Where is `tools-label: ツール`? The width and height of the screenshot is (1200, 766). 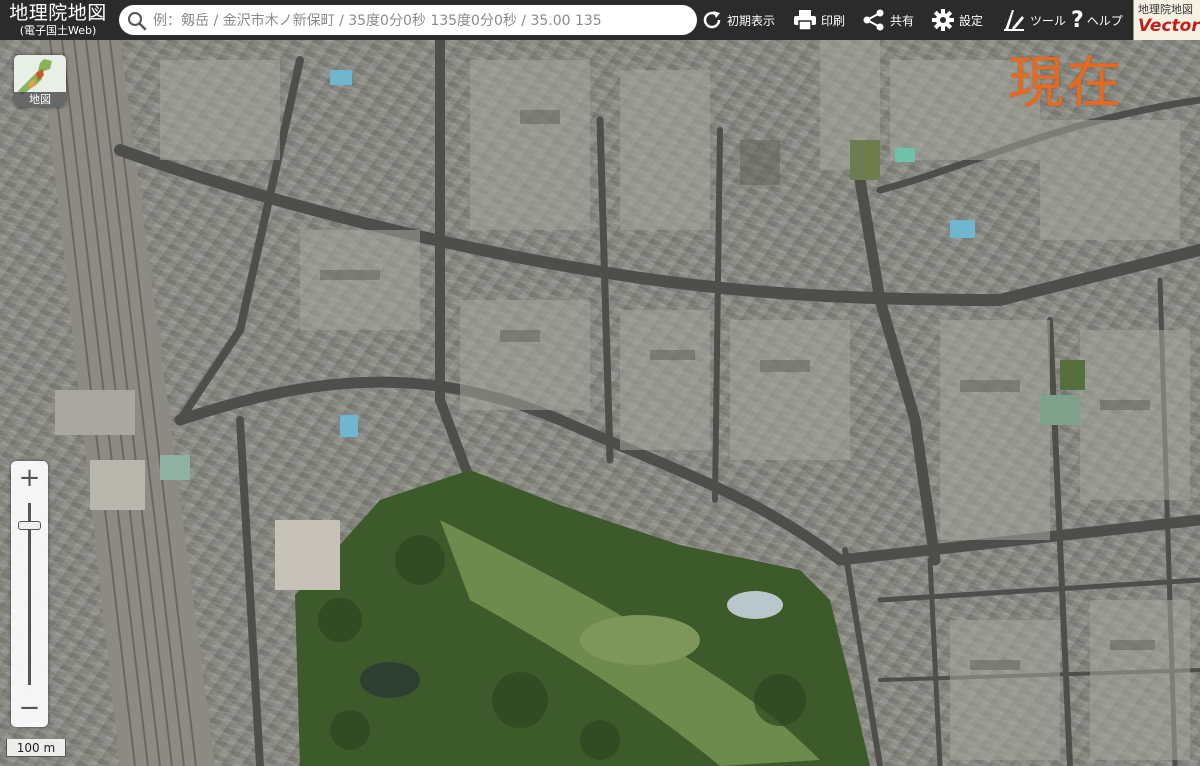 tools-label: ツール is located at coordinates (1048, 20).